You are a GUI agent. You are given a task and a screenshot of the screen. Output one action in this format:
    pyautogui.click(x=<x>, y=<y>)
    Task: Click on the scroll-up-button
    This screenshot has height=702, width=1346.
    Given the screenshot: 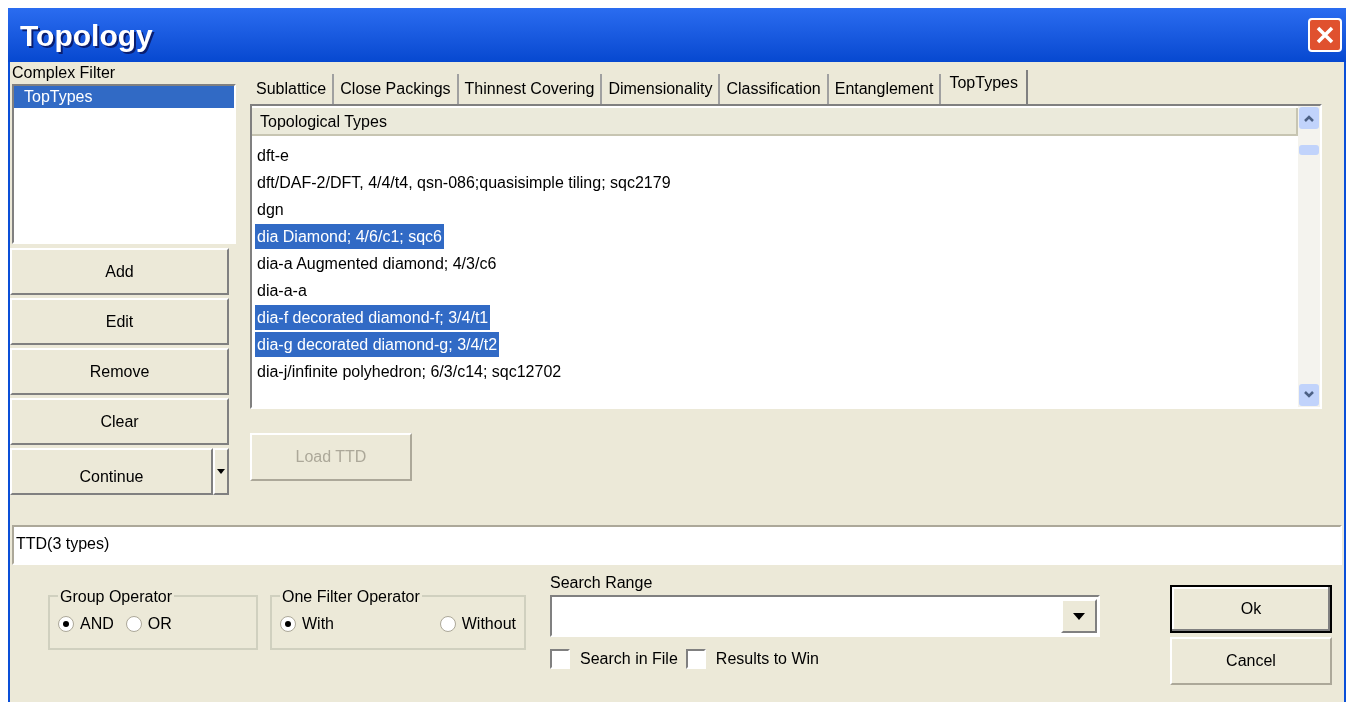 What is the action you would take?
    pyautogui.click(x=1309, y=118)
    